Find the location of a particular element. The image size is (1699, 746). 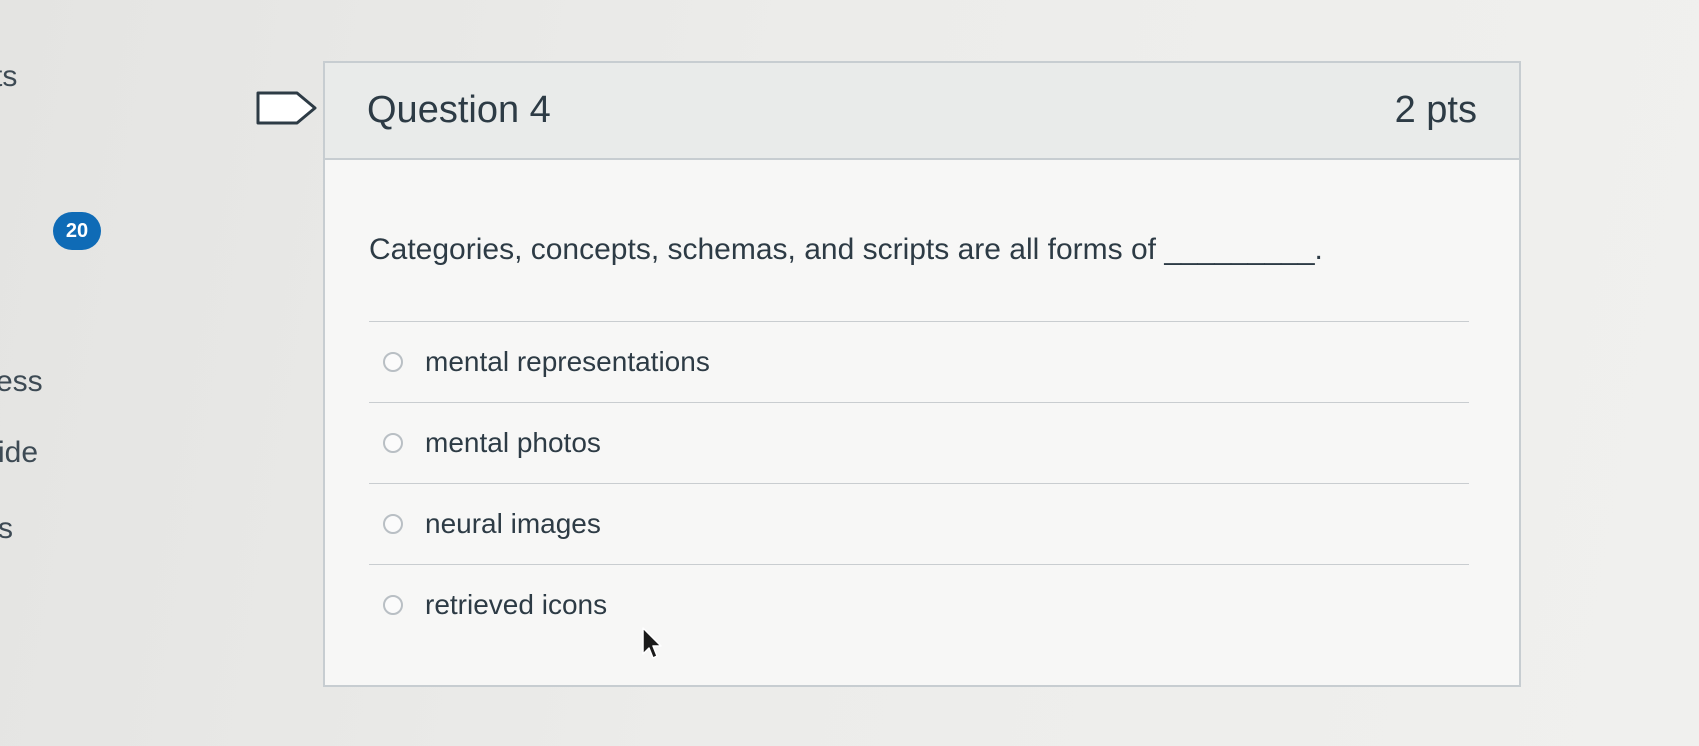

sidebar-fragment-4: s is located at coordinates (6, 529).